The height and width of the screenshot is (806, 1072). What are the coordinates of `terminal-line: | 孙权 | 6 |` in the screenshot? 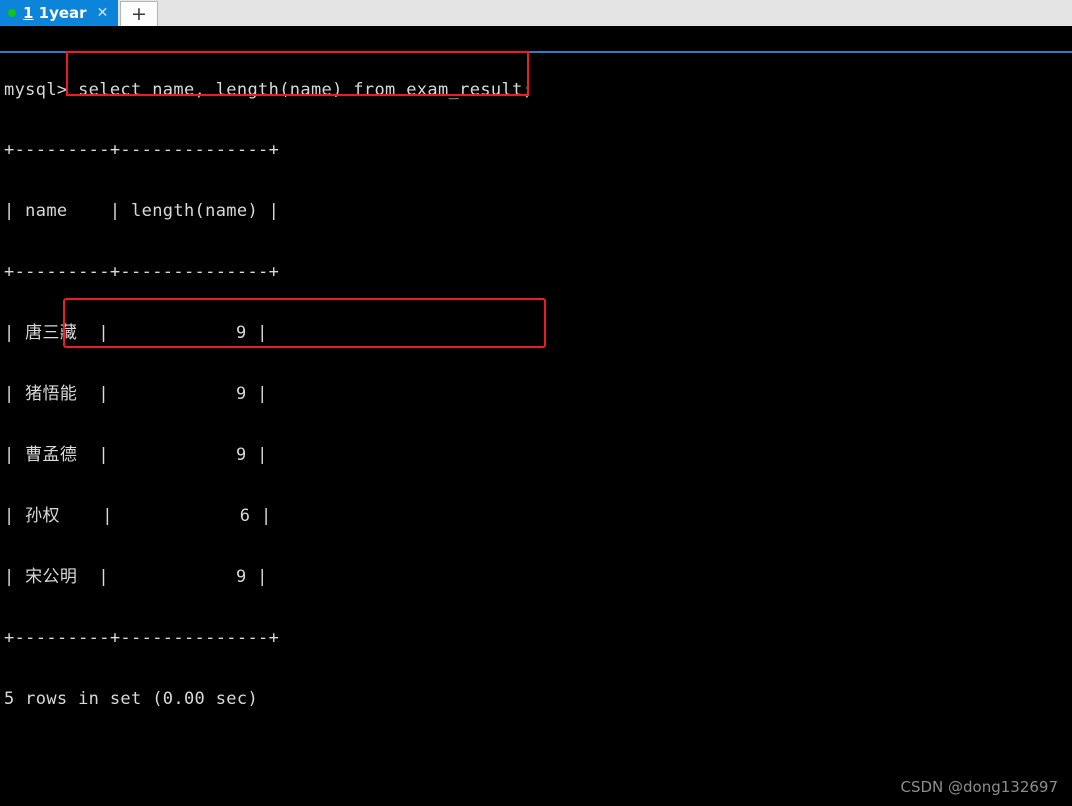 It's located at (138, 515).